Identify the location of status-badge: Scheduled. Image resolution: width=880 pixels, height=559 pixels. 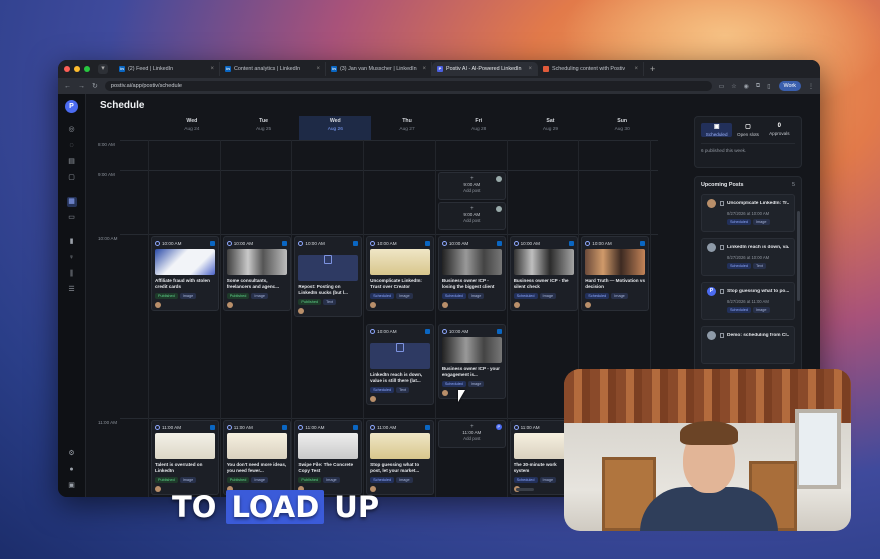
(382, 296).